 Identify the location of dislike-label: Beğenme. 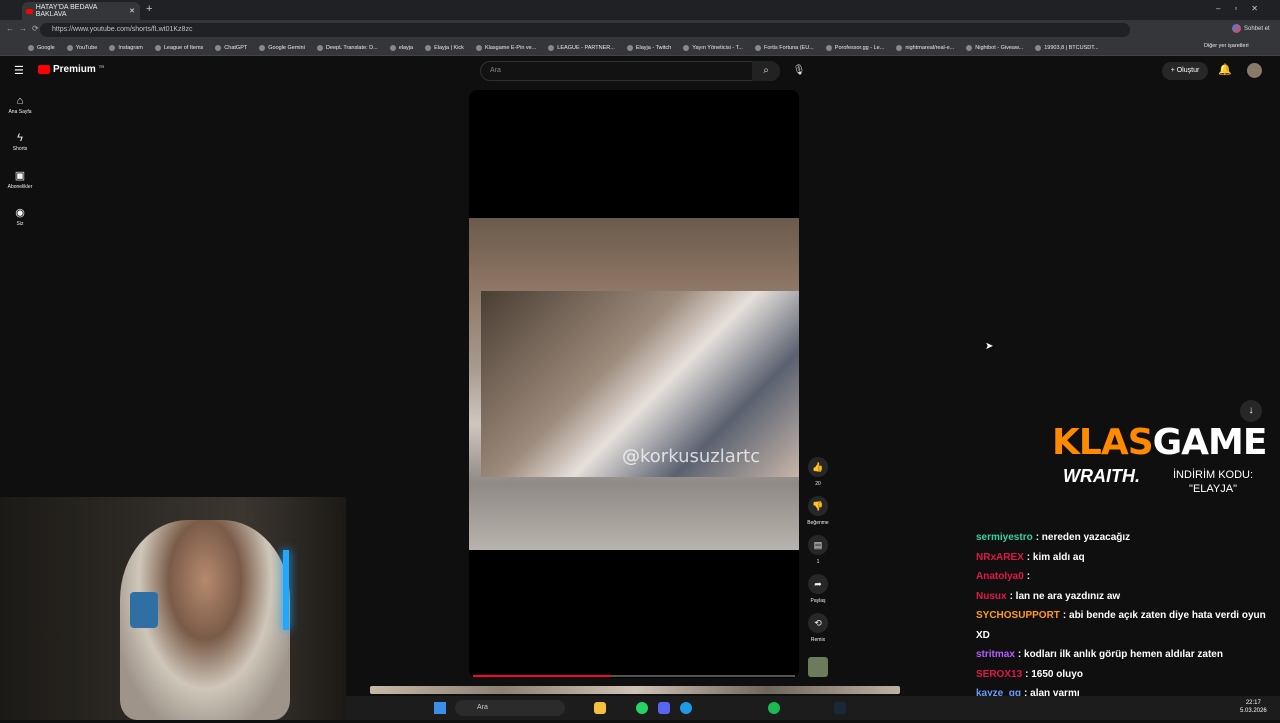
(817, 523).